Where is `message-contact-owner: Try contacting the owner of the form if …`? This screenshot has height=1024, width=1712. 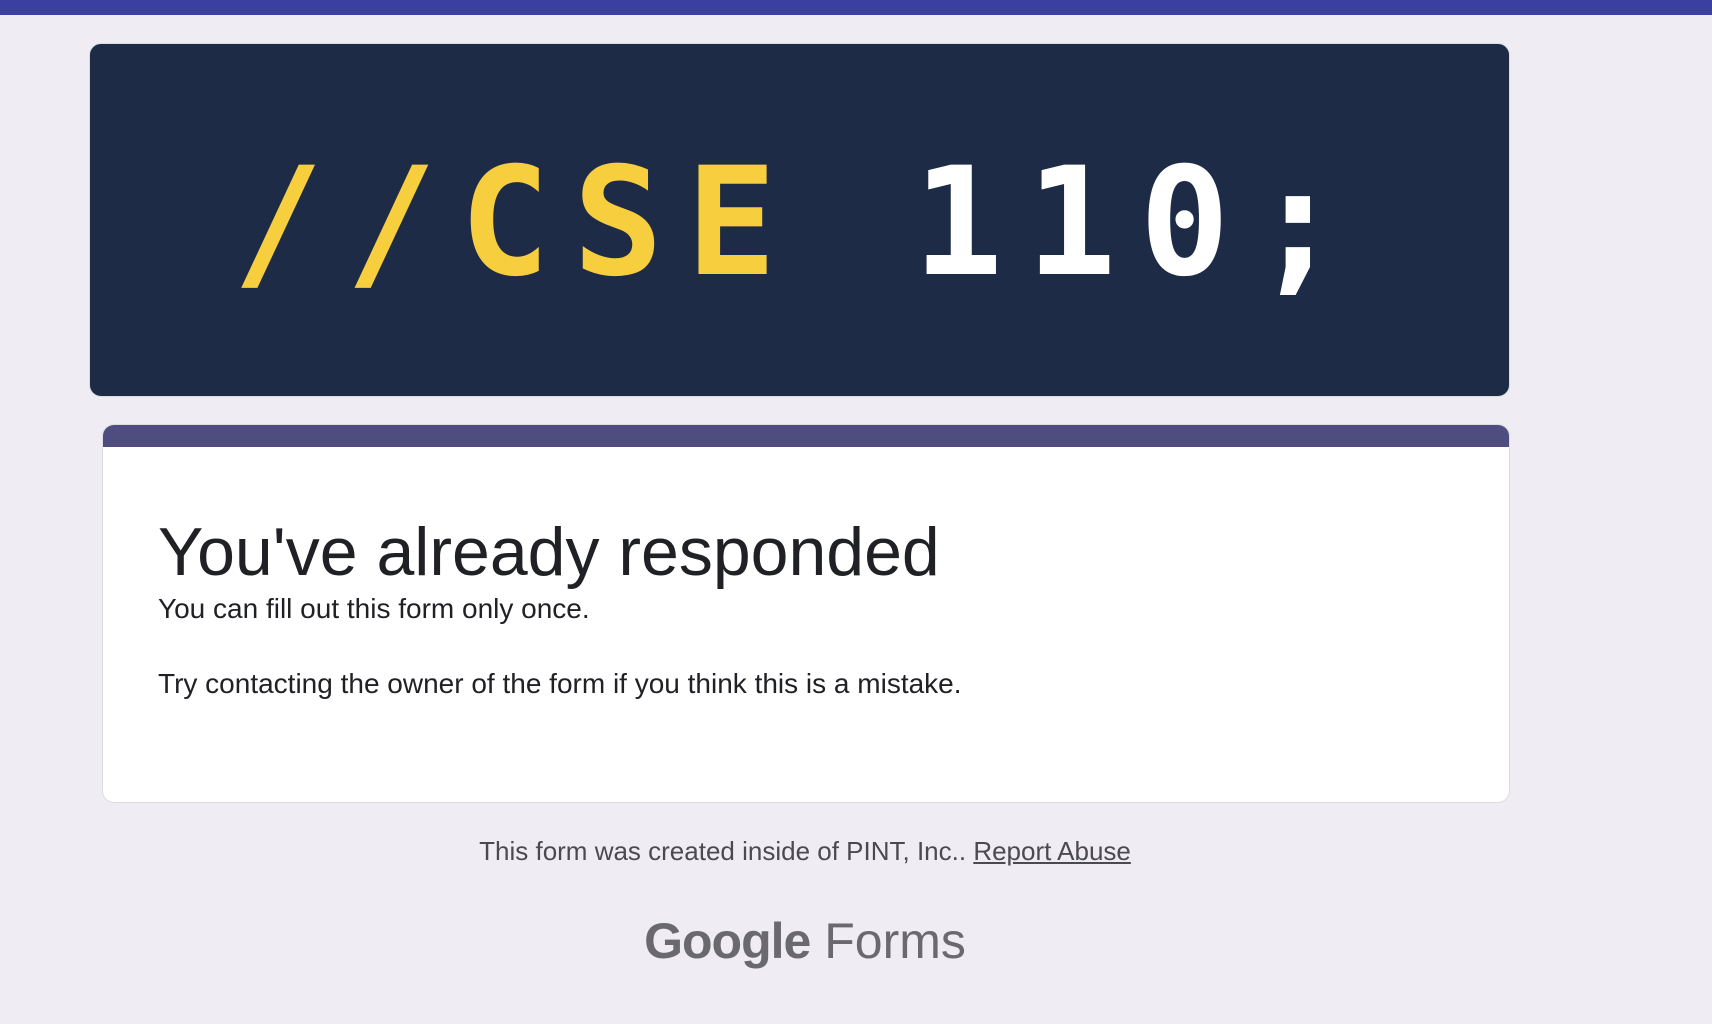 message-contact-owner: Try contacting the owner of the form if … is located at coordinates (560, 683).